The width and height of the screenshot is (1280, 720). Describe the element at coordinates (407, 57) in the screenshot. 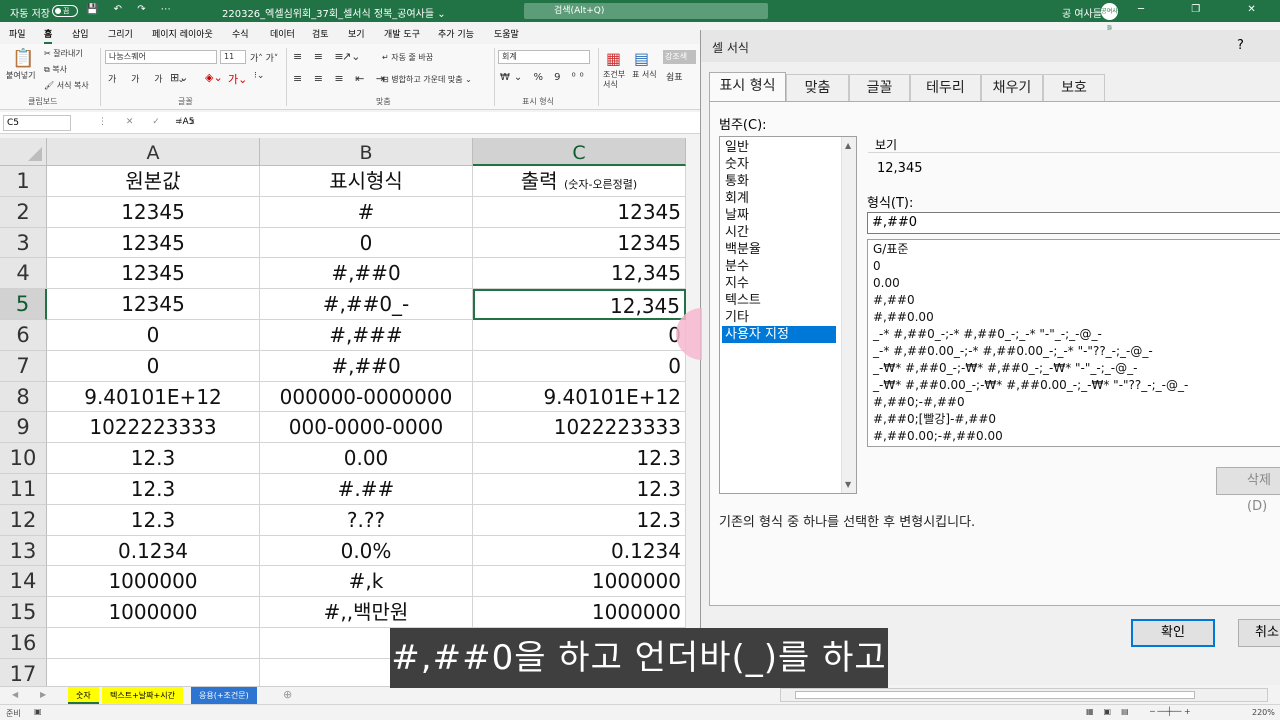

I see `wrap-text-button: ↵ 자동 줄 바꿈` at that location.